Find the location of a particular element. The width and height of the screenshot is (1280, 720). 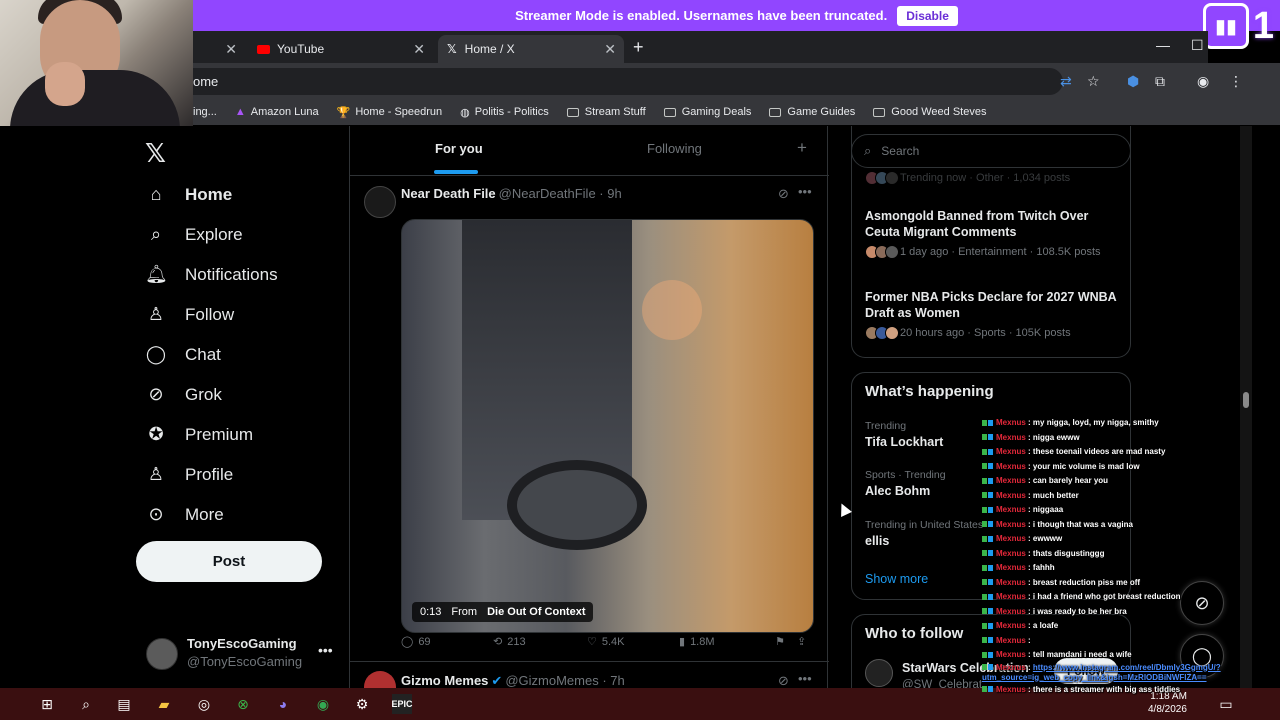

tab-home-x: 𝕏 Home / X ✕ is located at coordinates (531, 49).